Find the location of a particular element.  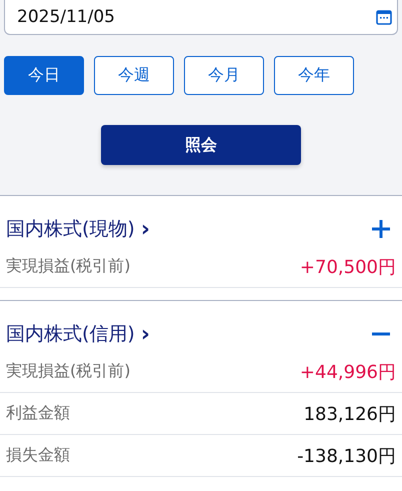

calendar-icon is located at coordinates (384, 17).